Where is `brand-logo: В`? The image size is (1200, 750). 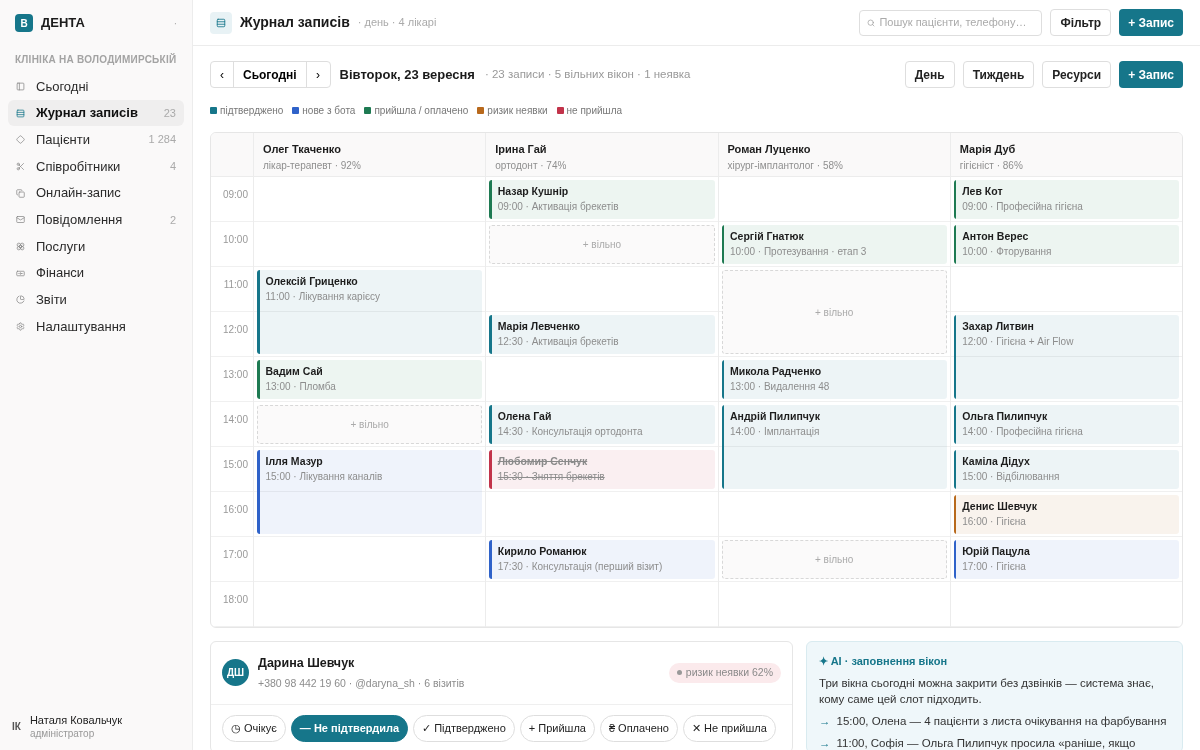 brand-logo: В is located at coordinates (24, 23).